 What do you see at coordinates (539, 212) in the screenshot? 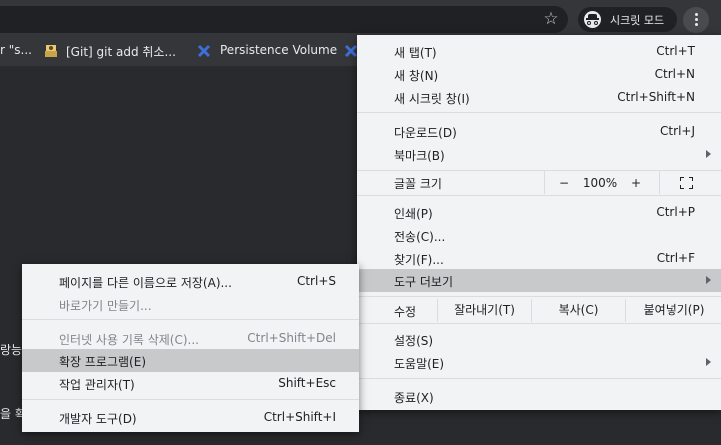
I see `menu-item-print: 인쇄(P) Ctrl+P` at bounding box center [539, 212].